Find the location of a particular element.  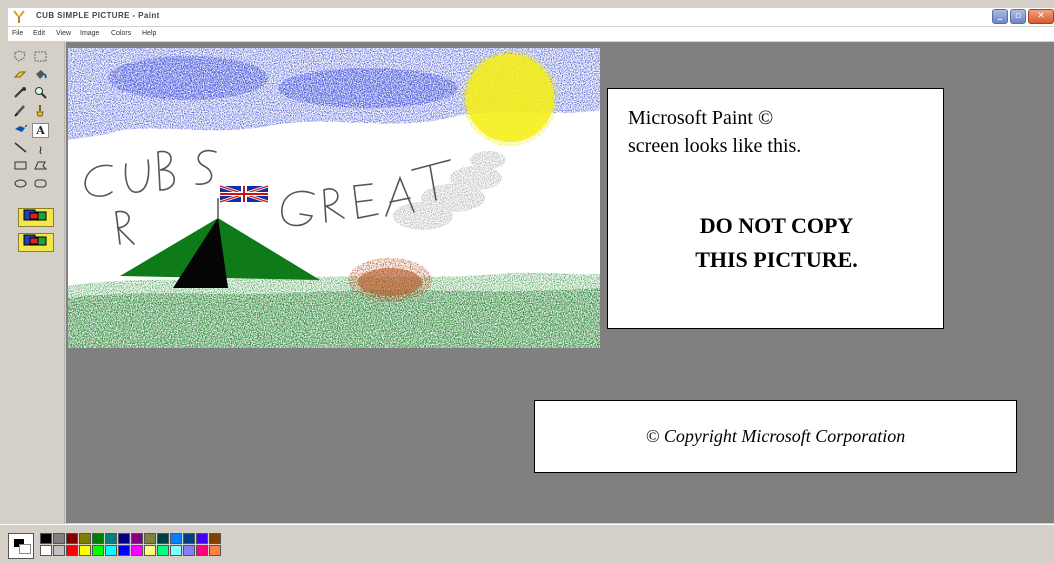

close-button: ✕ is located at coordinates (1041, 16).